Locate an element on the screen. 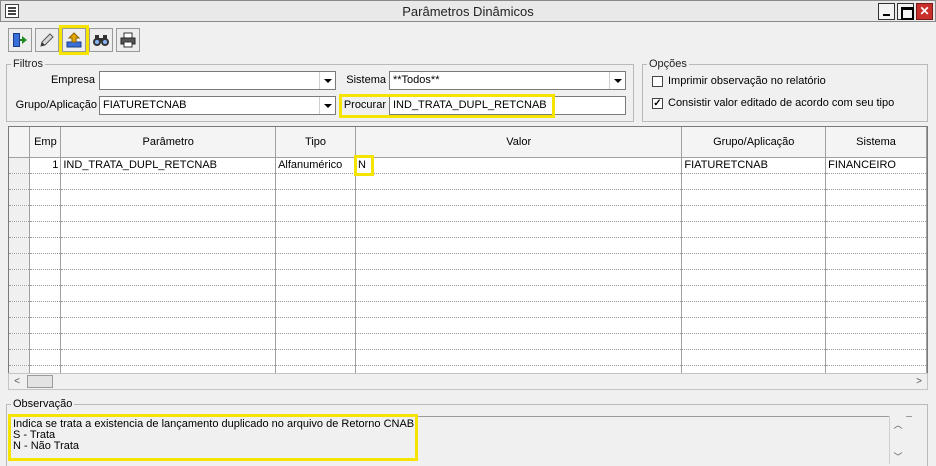 Image resolution: width=936 pixels, height=466 pixels. consistir-valor-checkbox: ✓ is located at coordinates (657, 103).